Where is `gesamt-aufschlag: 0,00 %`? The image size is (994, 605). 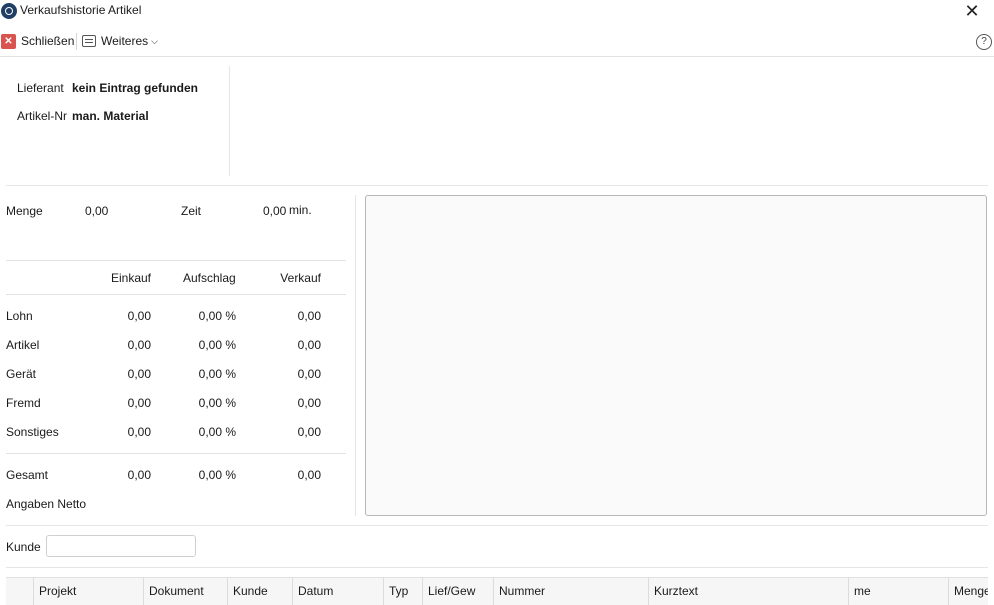 gesamt-aufschlag: 0,00 % is located at coordinates (217, 475).